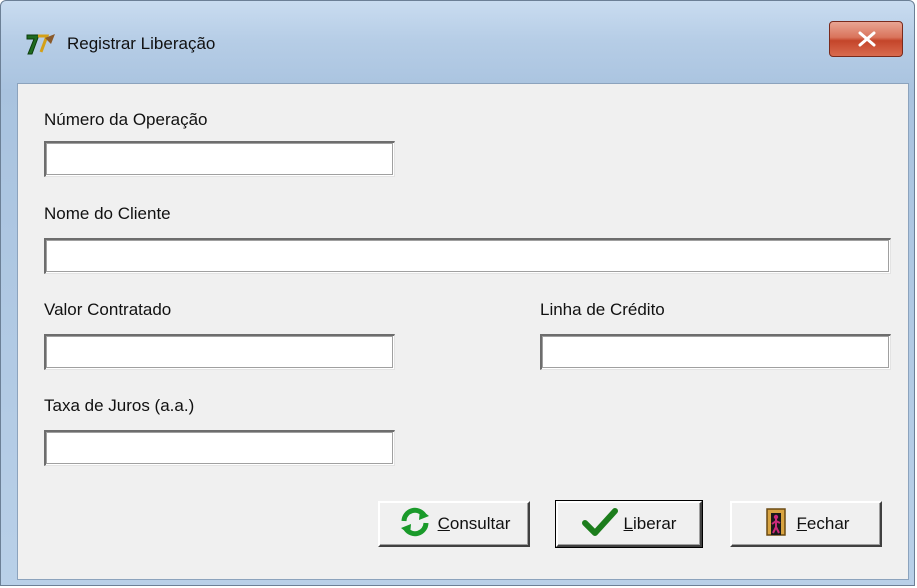 The image size is (917, 588). I want to click on close-icon, so click(867, 39).